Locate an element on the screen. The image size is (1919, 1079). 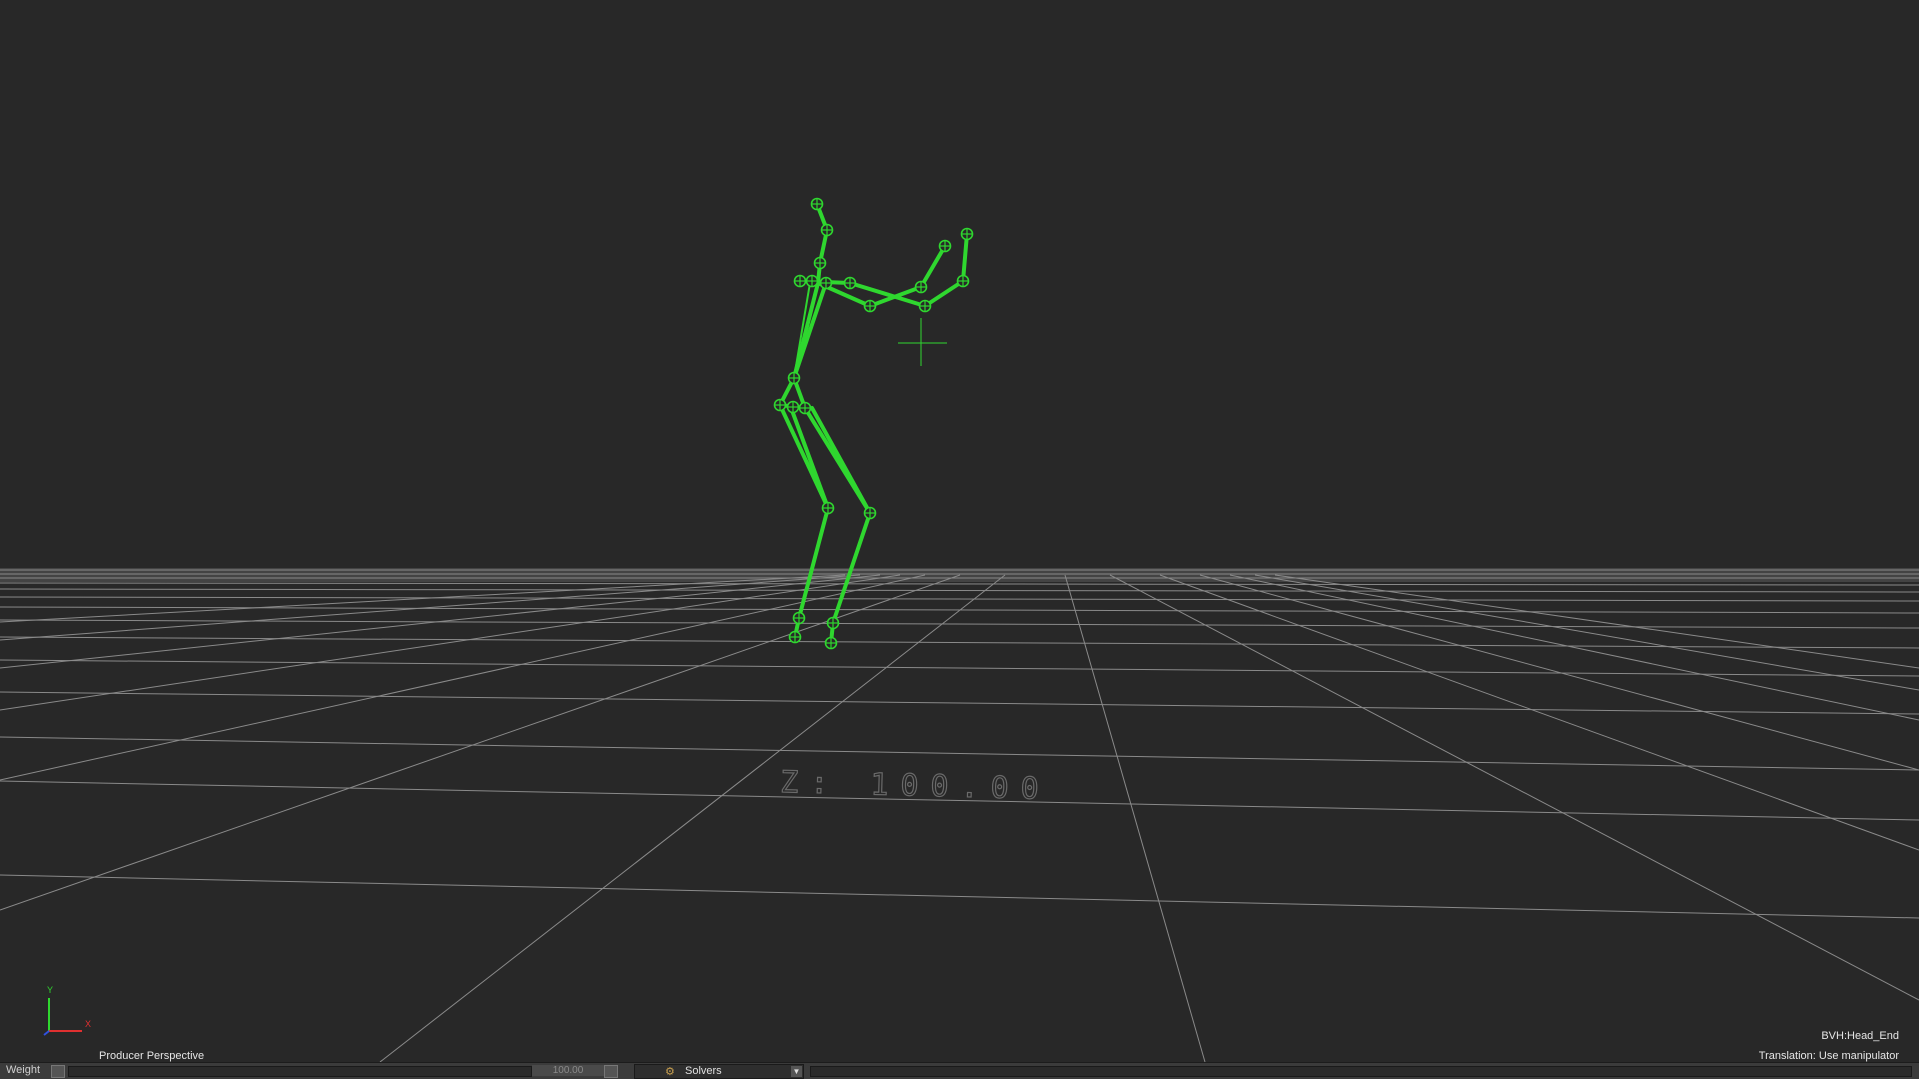
weight-value-field: 100.00 is located at coordinates (568, 1070).